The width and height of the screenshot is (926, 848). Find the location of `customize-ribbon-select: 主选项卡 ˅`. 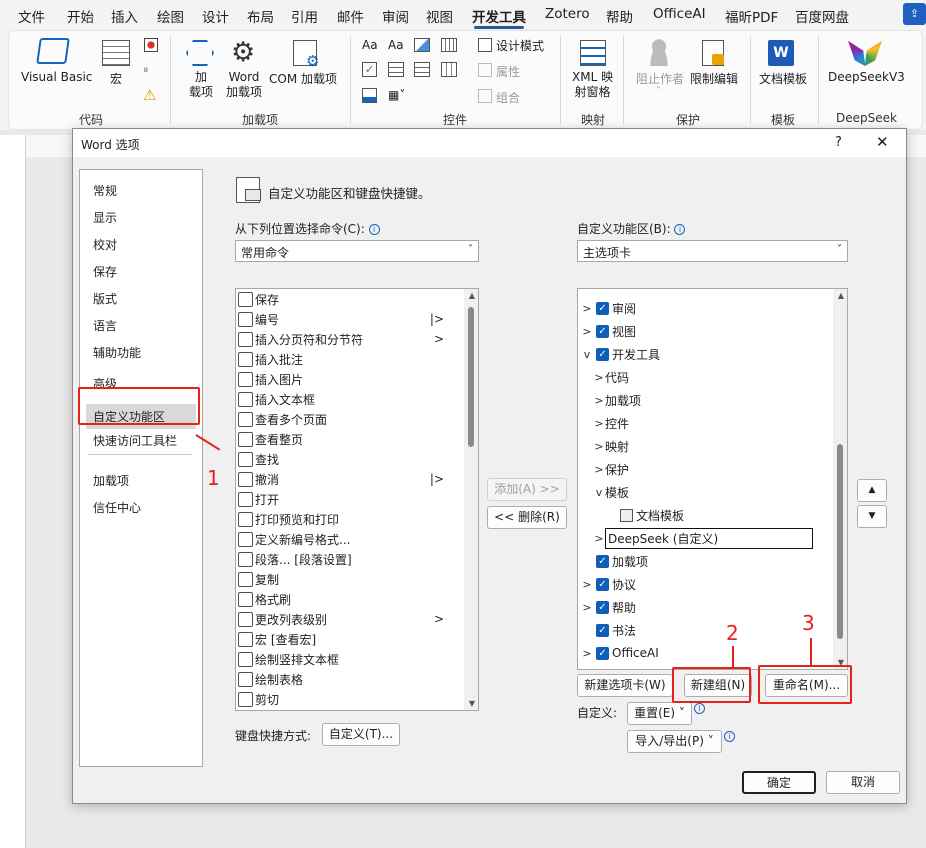

customize-ribbon-select: 主选项卡 ˅ is located at coordinates (712, 251).